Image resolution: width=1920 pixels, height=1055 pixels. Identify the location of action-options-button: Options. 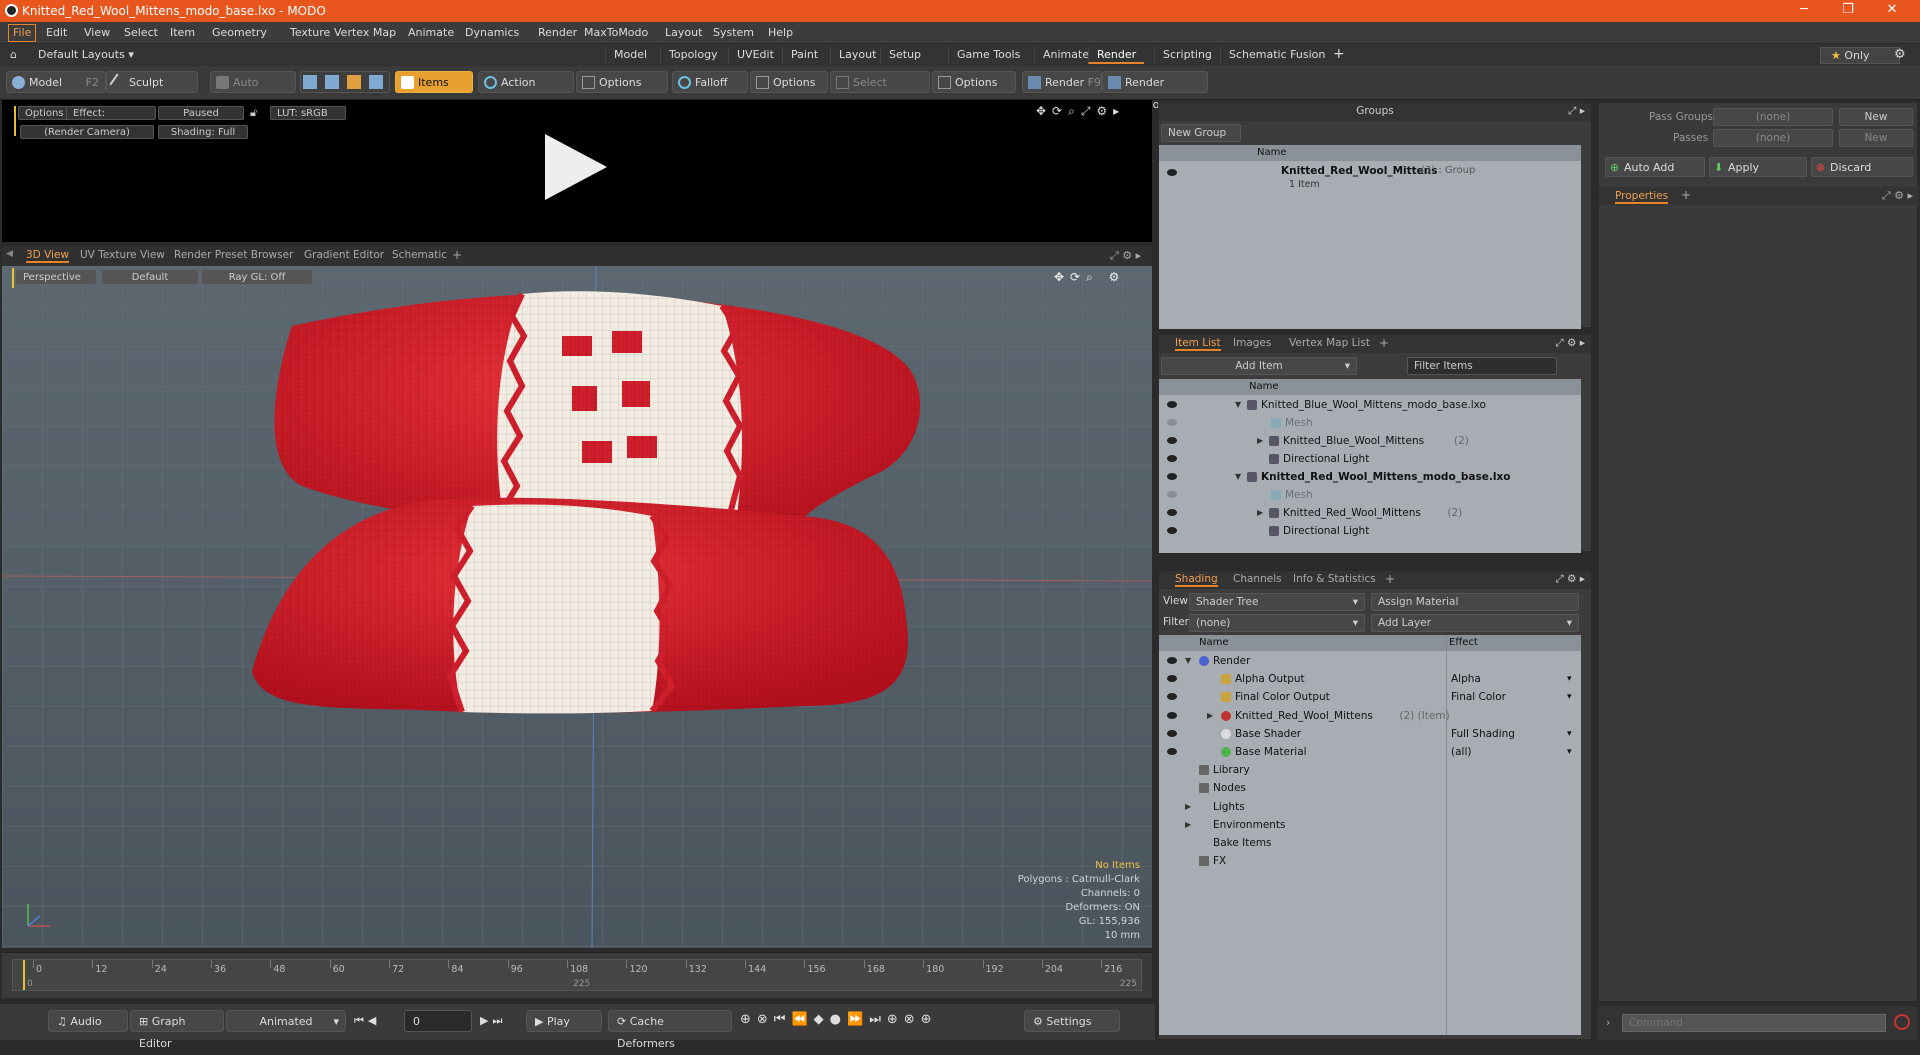
(622, 82).